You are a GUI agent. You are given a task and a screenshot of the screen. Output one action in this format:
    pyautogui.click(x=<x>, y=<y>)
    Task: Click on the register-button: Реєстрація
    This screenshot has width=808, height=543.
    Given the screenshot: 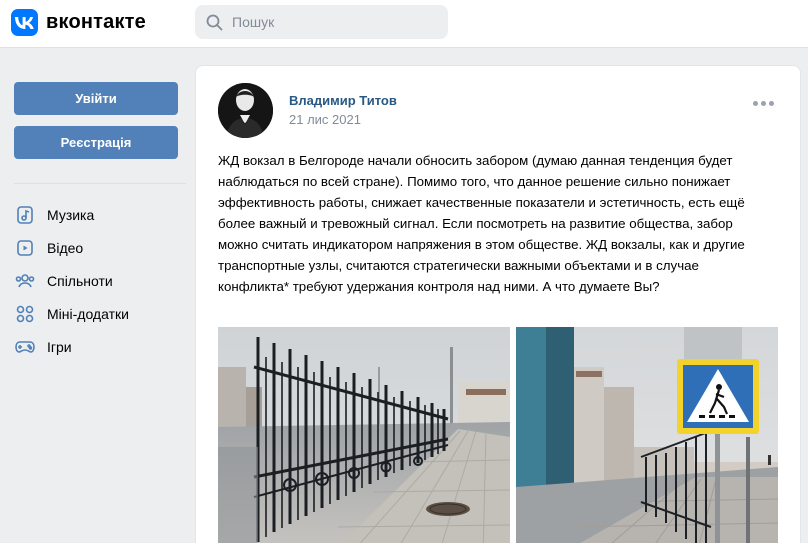 What is the action you would take?
    pyautogui.click(x=96, y=142)
    